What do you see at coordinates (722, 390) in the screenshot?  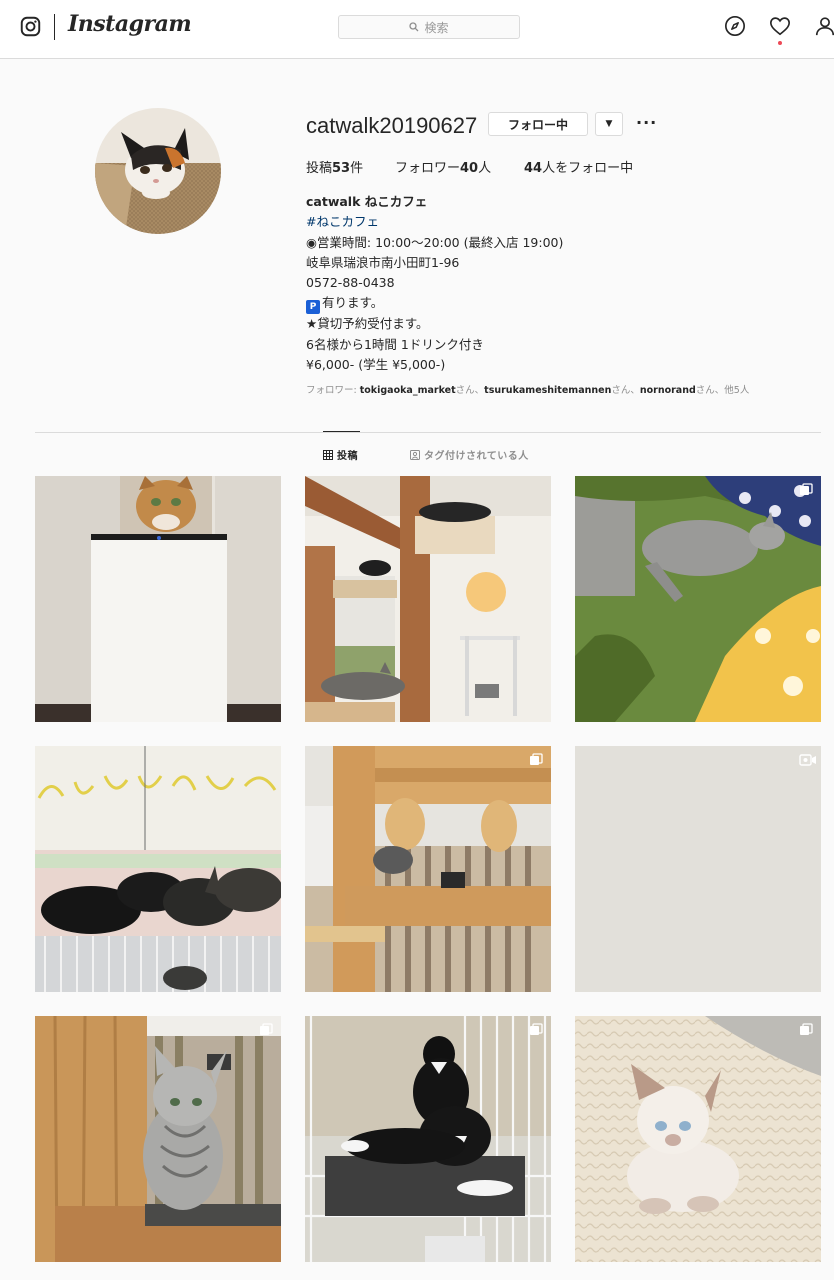 I see `followed-by-suffix: さん、他5人` at bounding box center [722, 390].